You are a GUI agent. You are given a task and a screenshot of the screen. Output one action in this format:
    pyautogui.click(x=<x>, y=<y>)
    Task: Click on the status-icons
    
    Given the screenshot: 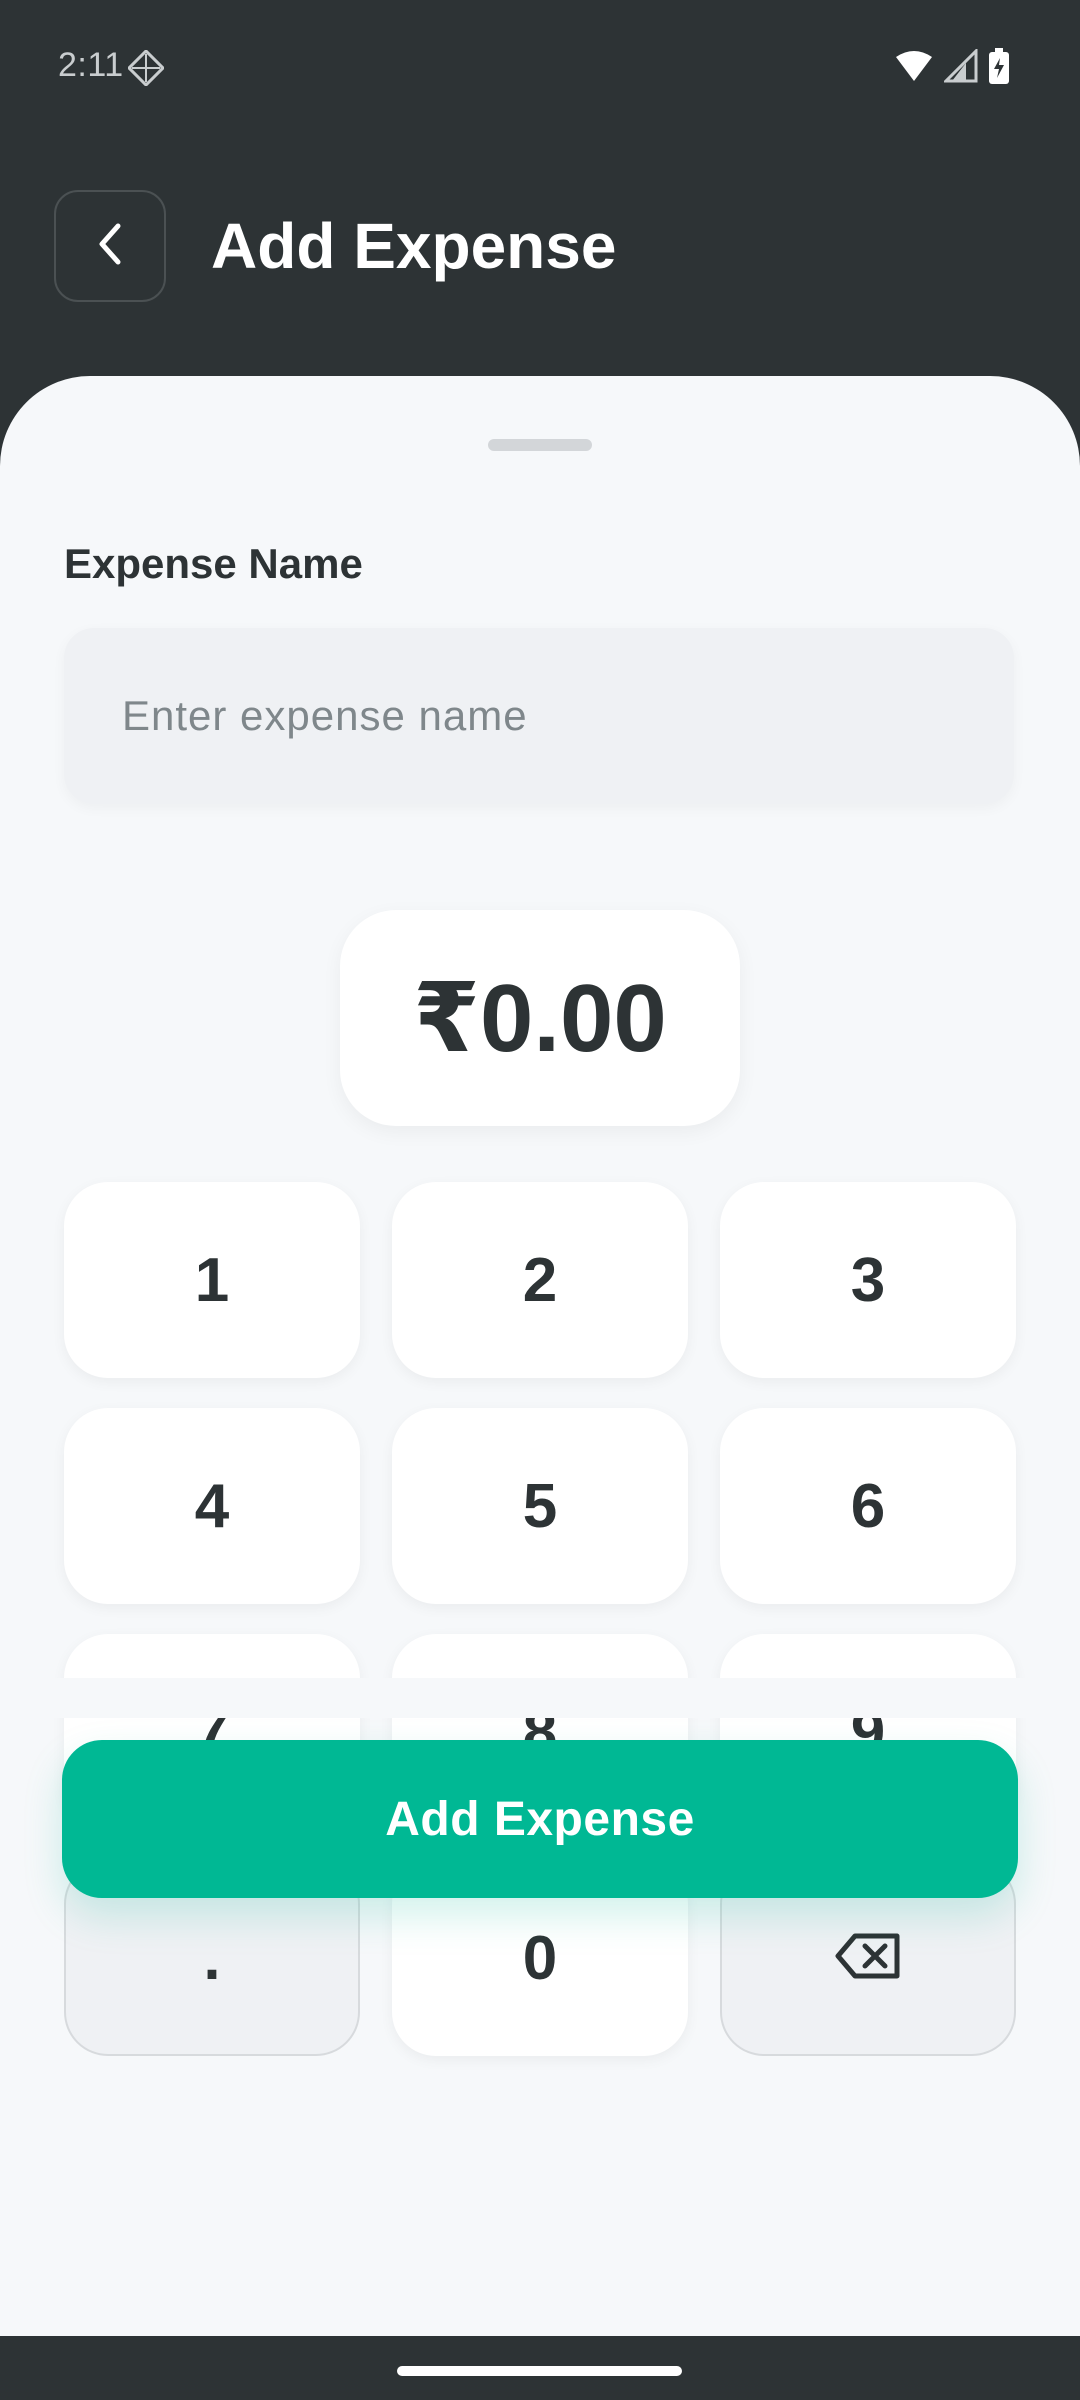 What is the action you would take?
    pyautogui.click(x=952, y=68)
    